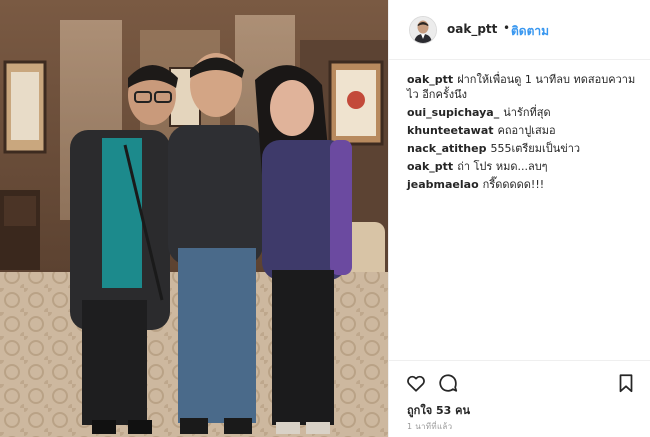  Describe the element at coordinates (626, 383) in the screenshot. I see `bookmark-icon` at that location.